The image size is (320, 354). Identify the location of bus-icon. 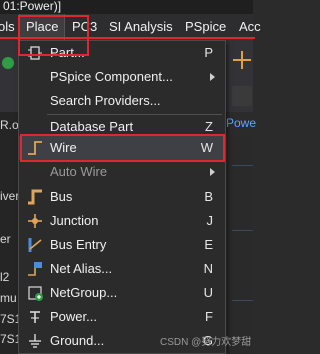
(35, 197).